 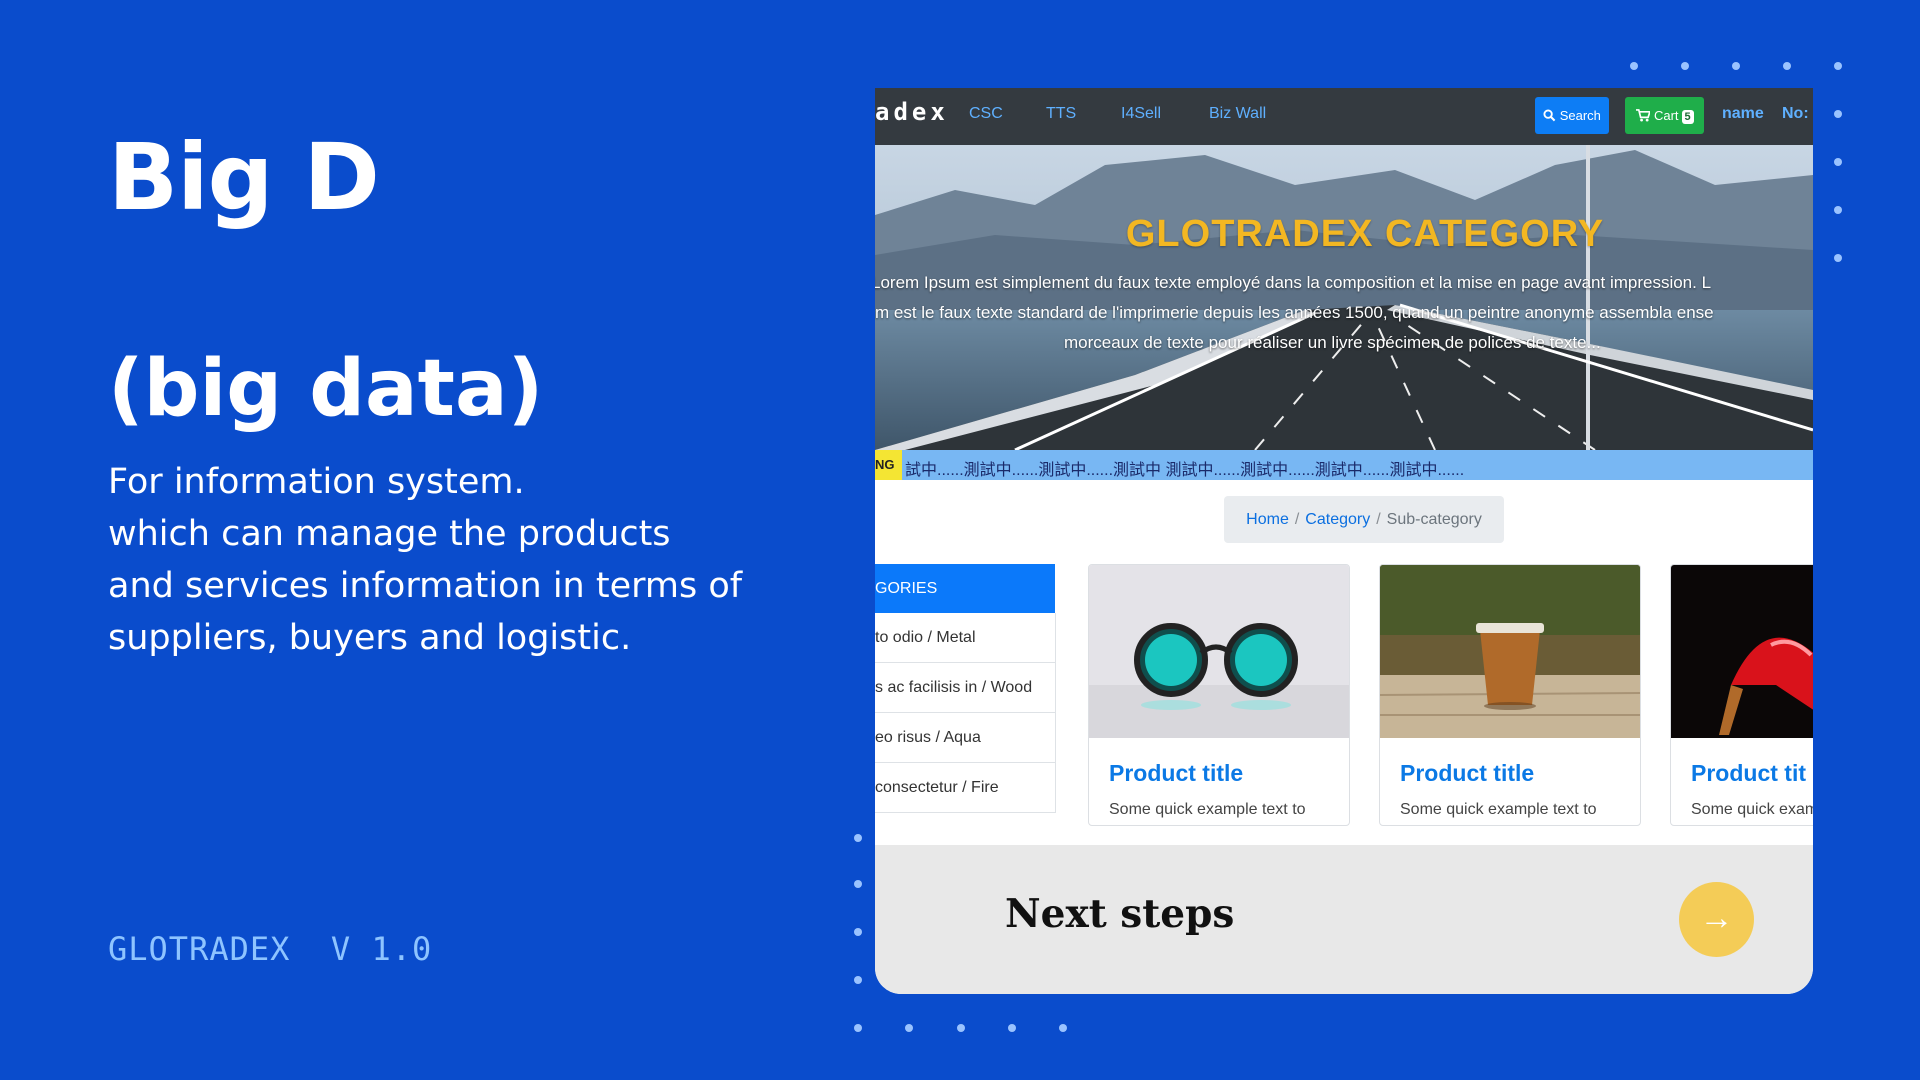 What do you see at coordinates (270, 949) in the screenshot?
I see `version-label: GLOTRADEX V 1.0` at bounding box center [270, 949].